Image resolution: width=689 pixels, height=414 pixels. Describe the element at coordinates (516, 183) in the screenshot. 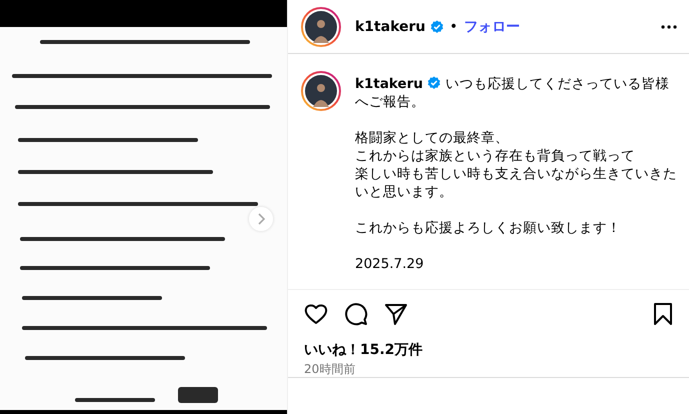

I see `caption-text: 楽しい時も苦しい時も支え合いながら生きていきたいと思います。` at that location.